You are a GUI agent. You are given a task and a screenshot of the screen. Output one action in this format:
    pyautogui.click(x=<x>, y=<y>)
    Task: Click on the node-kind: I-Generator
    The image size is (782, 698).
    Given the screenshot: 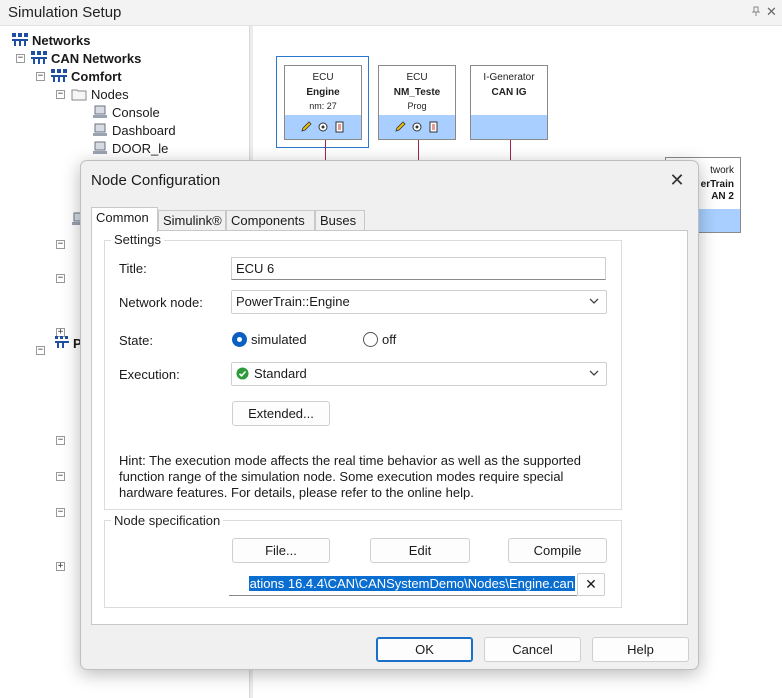 What is the action you would take?
    pyautogui.click(x=509, y=77)
    